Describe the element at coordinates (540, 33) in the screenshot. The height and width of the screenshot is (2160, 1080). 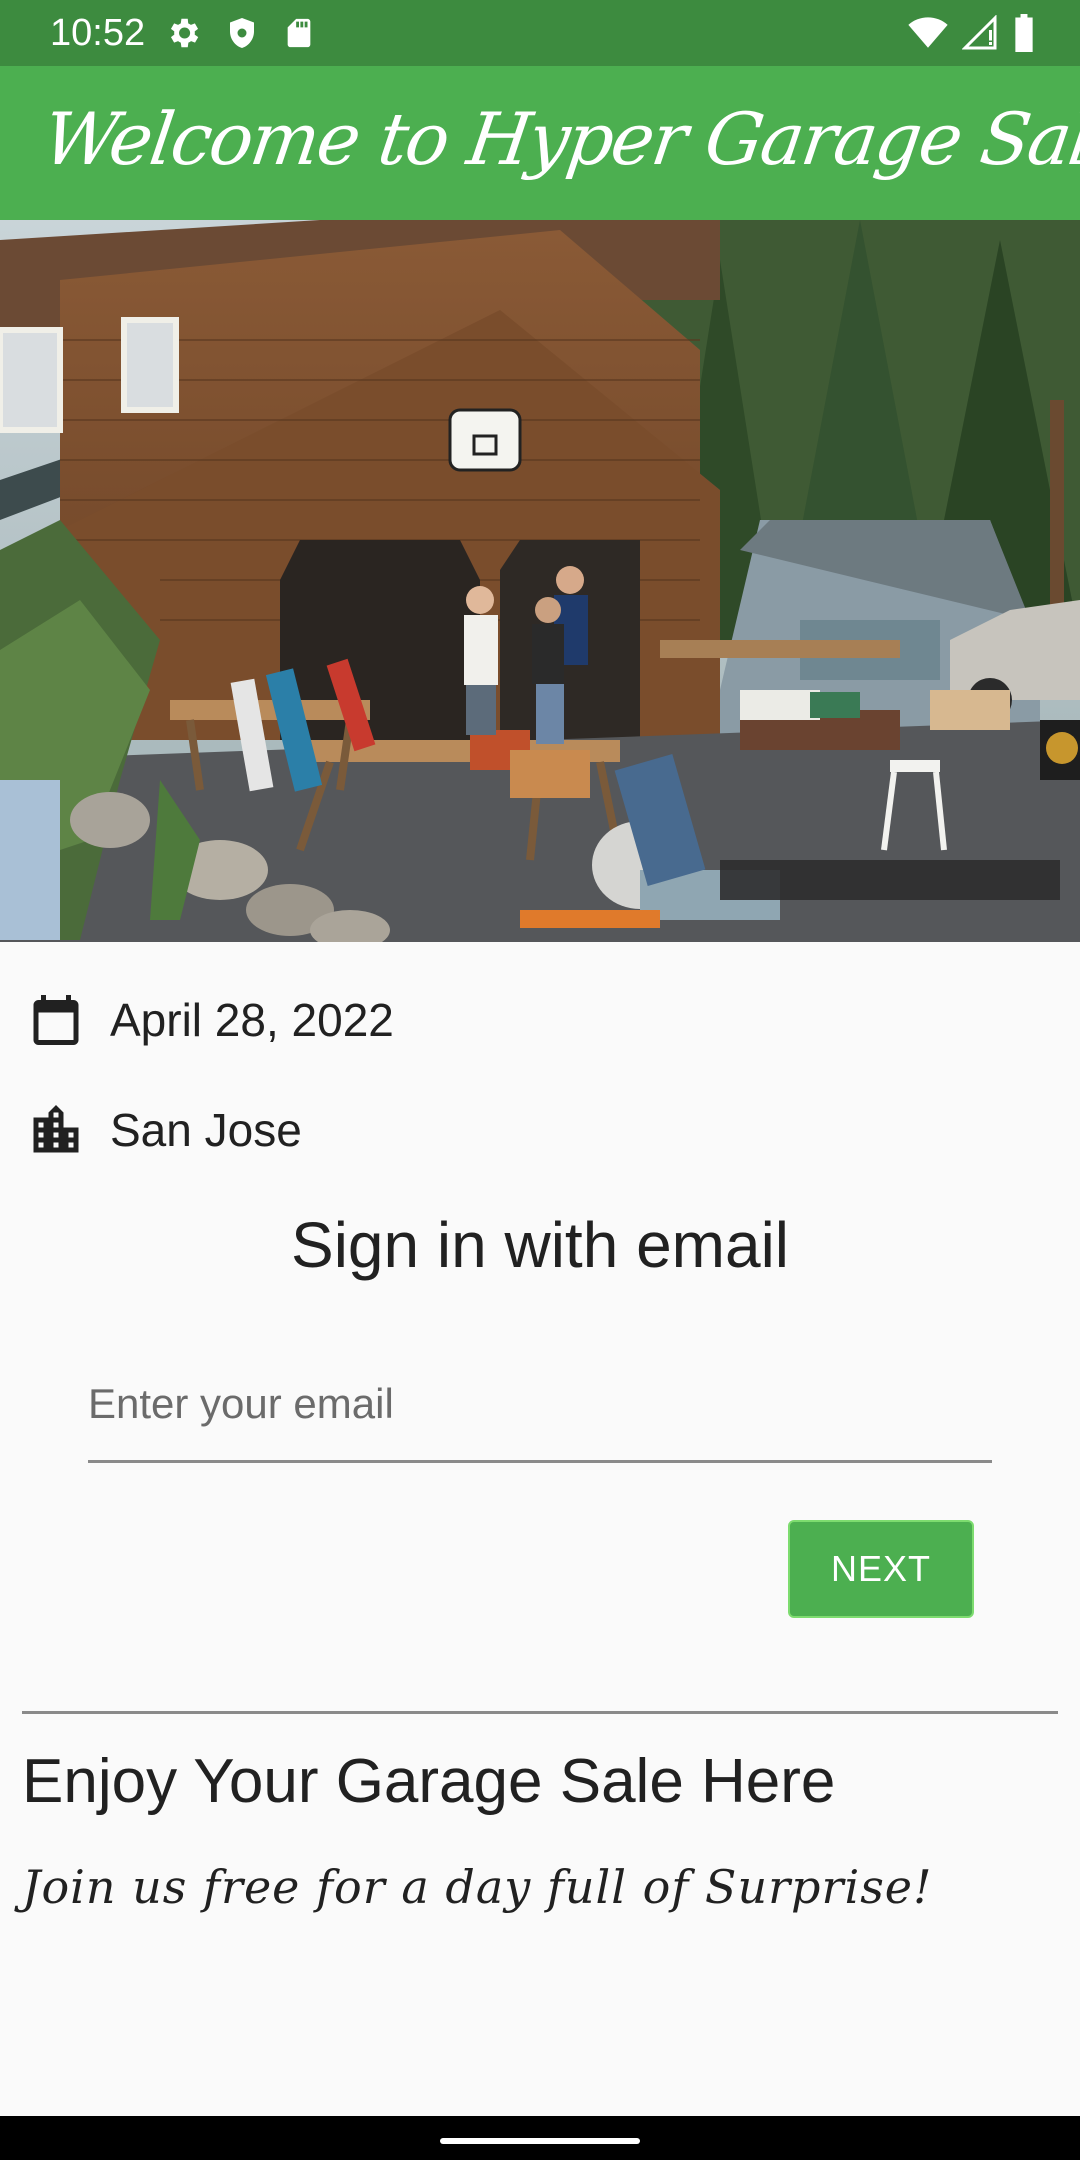
I see `status-bar: 10:52` at that location.